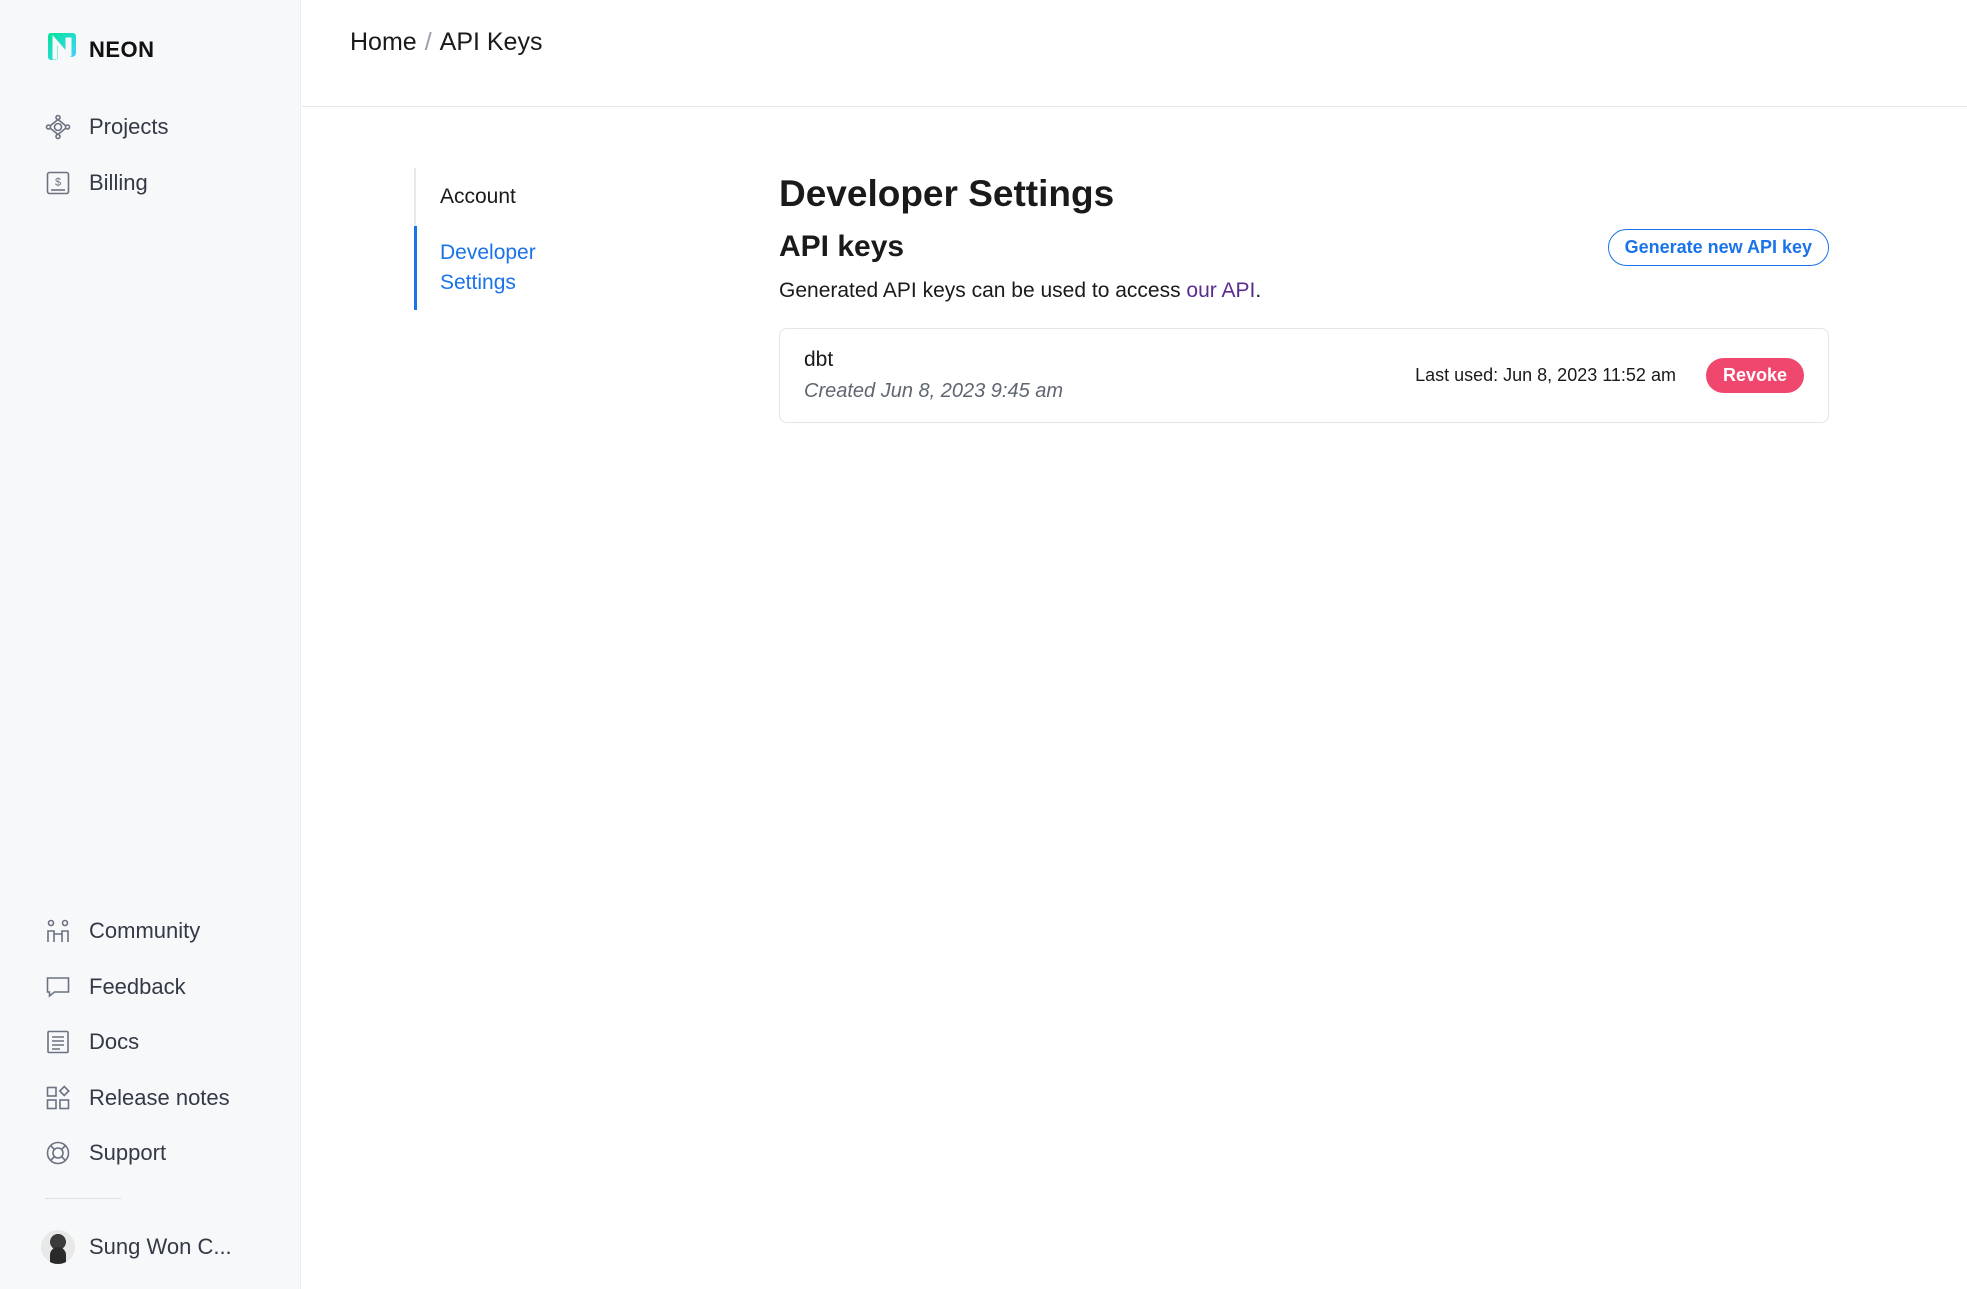 The height and width of the screenshot is (1289, 1967). Describe the element at coordinates (525, 197) in the screenshot. I see `subnav-account: Account` at that location.